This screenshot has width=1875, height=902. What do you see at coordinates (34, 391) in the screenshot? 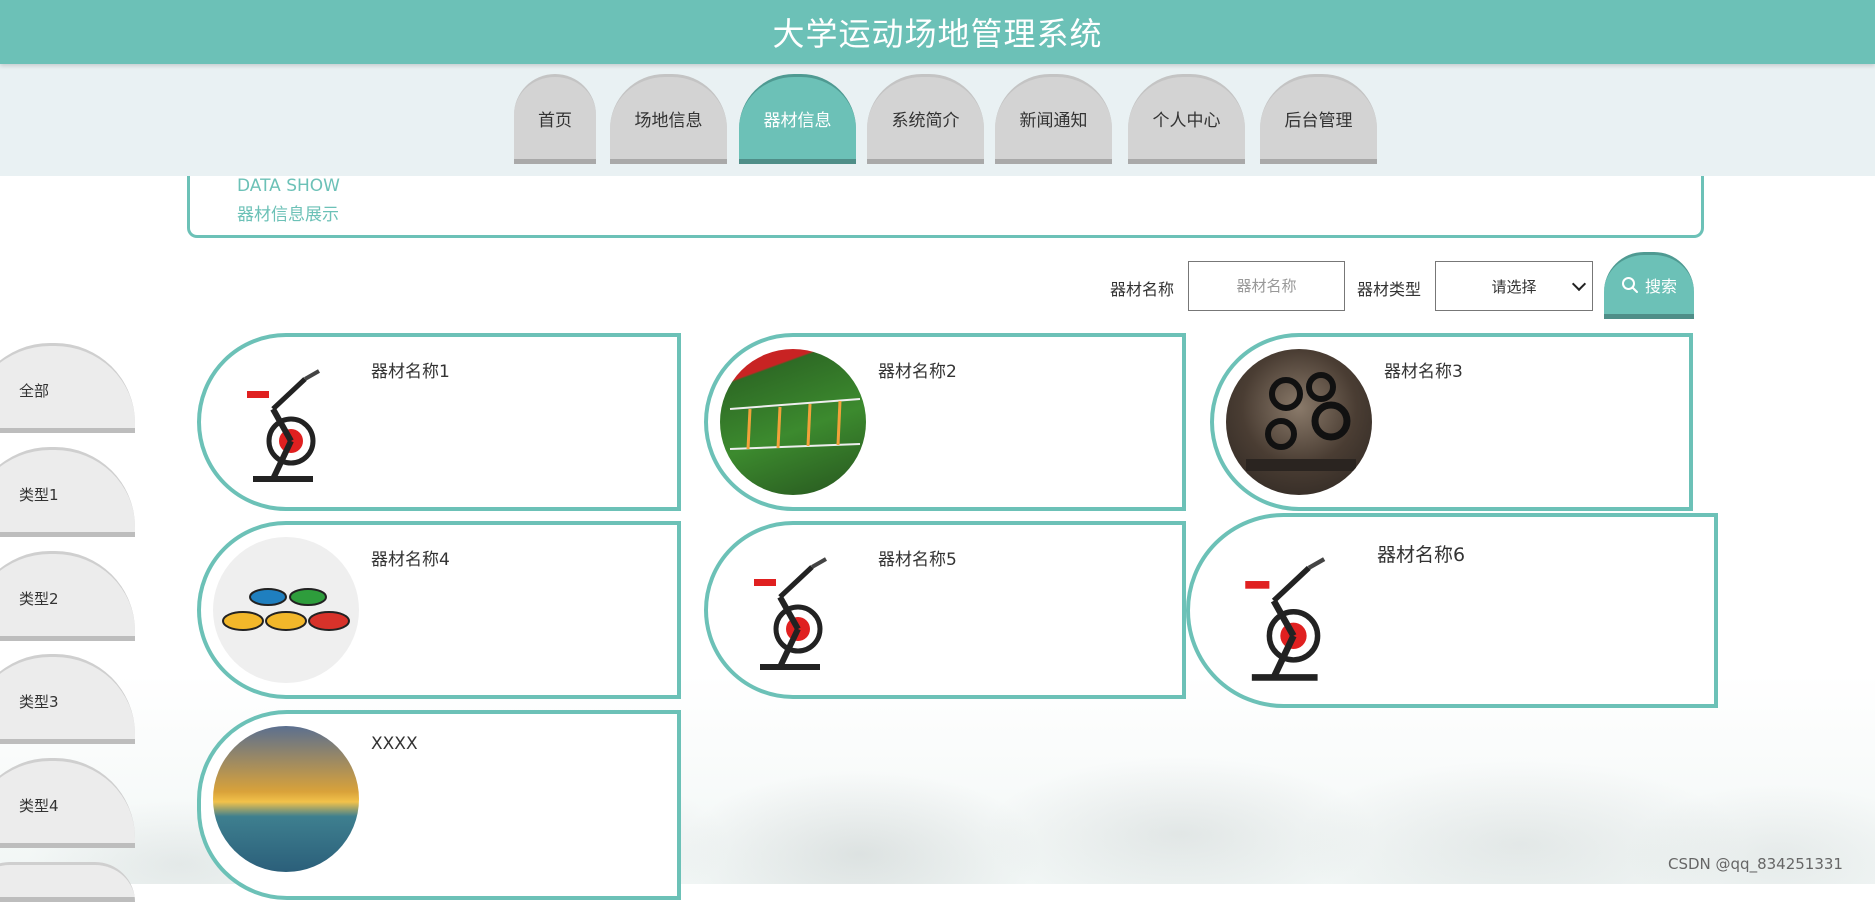
I see `category-label: 全部` at bounding box center [34, 391].